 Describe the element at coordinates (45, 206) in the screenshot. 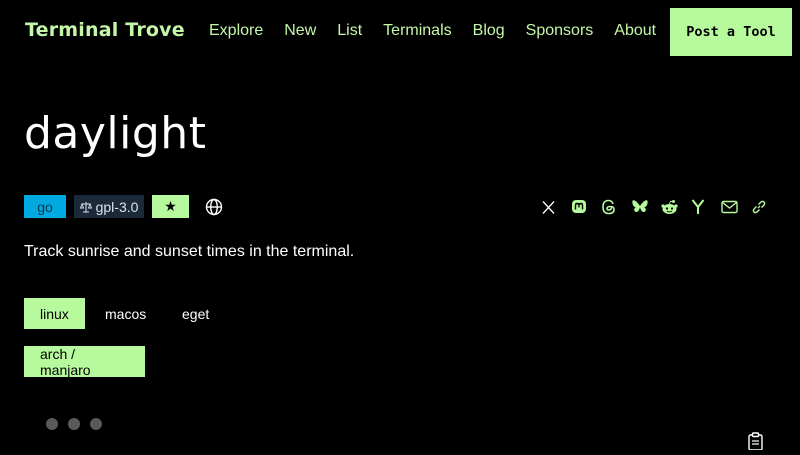

I see `language-badge: go` at that location.